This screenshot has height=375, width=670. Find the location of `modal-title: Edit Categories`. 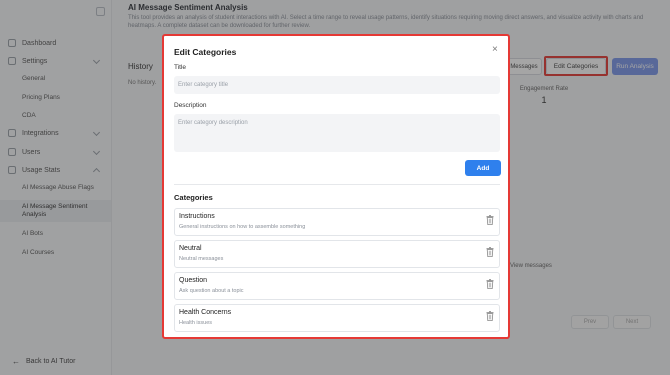

modal-title: Edit Categories is located at coordinates (205, 52).